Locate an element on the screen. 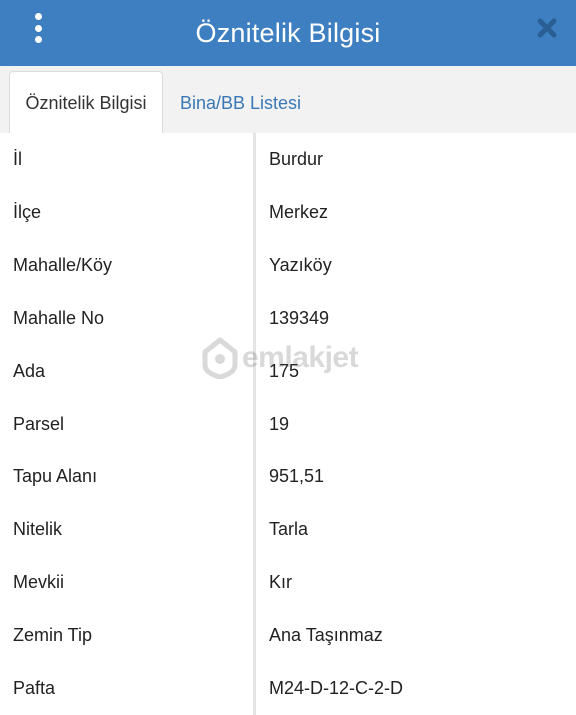  tab-bina-bb-listesi: Bina/BB Listesi is located at coordinates (240, 103).